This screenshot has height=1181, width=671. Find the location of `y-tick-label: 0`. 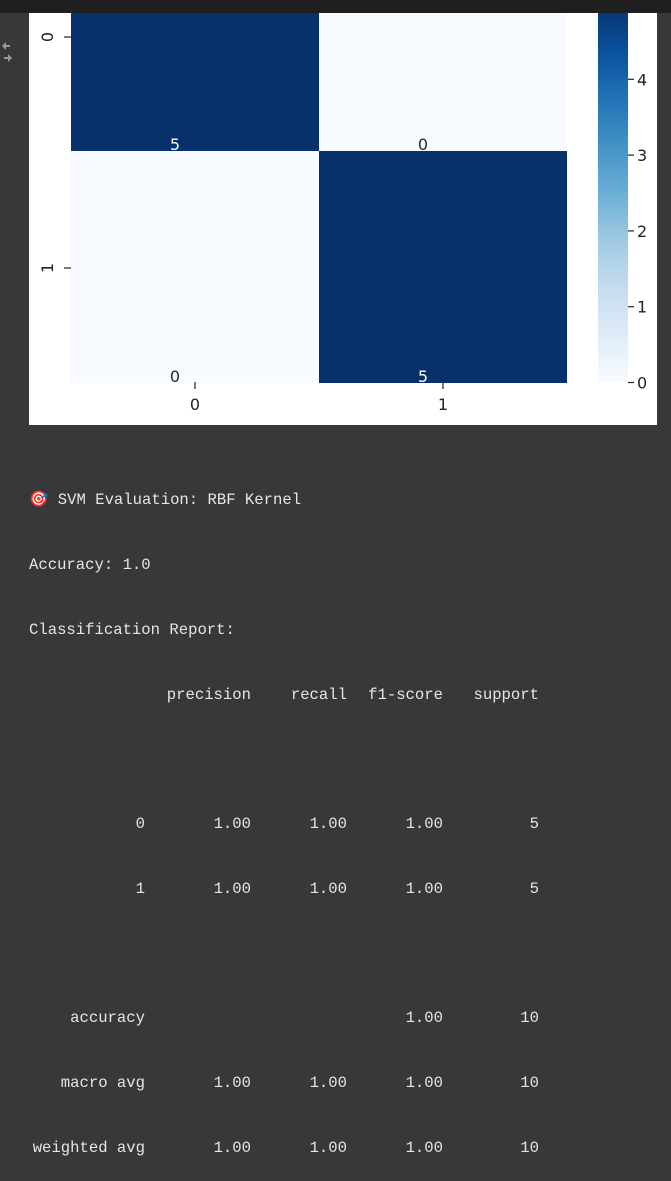

y-tick-label: 0 is located at coordinates (47, 37).